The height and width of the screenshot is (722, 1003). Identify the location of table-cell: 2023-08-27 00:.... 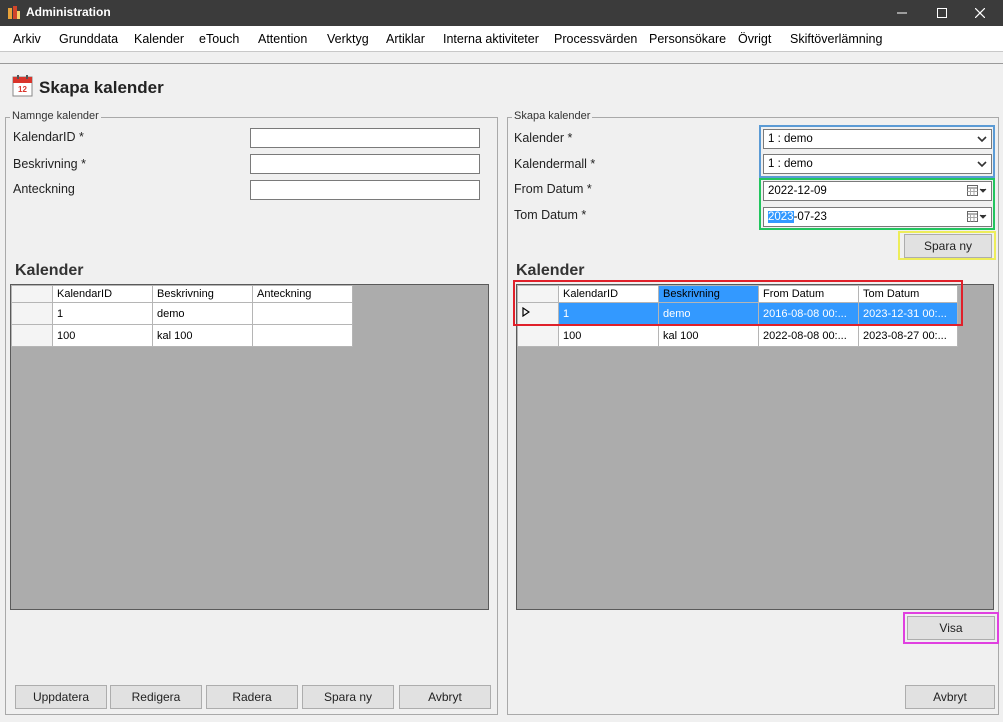
(908, 335).